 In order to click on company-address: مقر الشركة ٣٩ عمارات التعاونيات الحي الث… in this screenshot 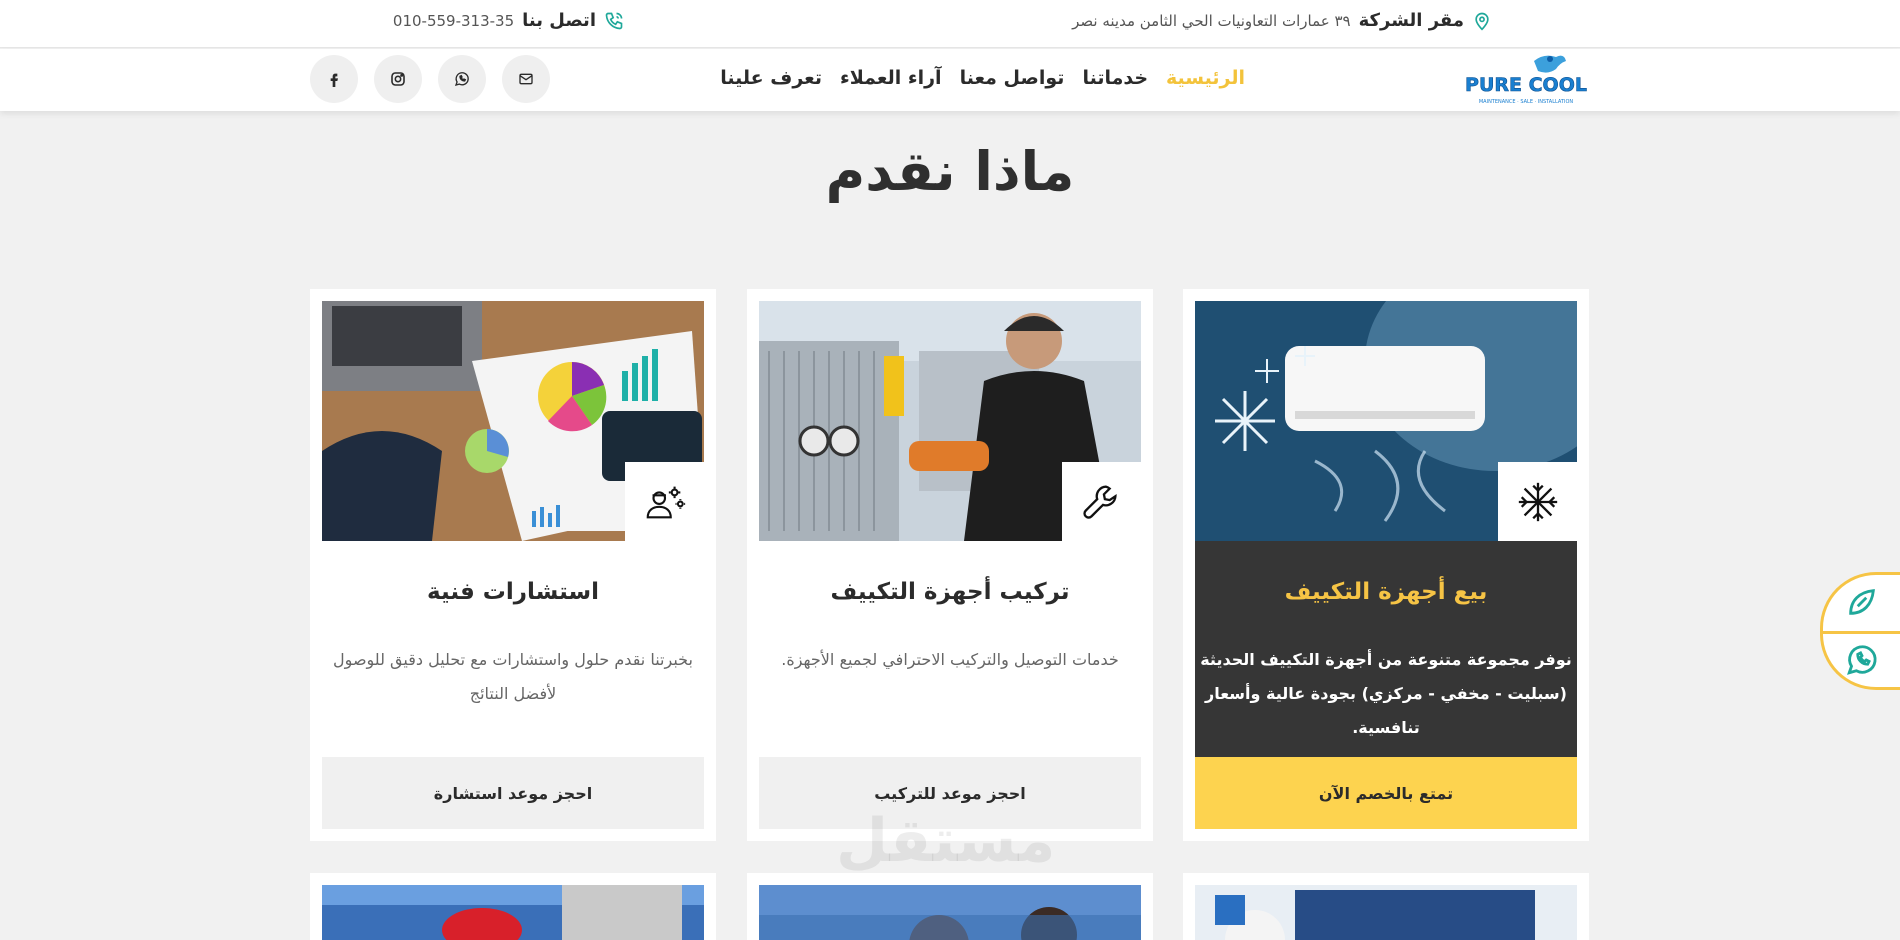, I will do `click(1282, 20)`.